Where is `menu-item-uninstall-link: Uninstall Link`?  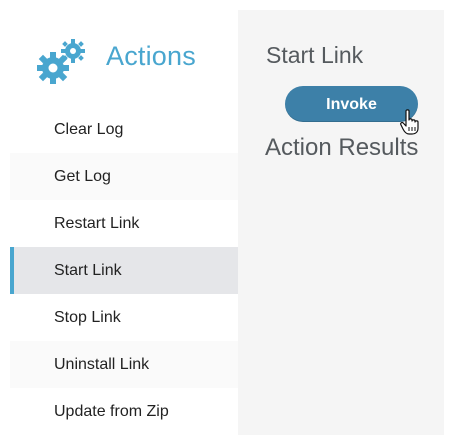 menu-item-uninstall-link: Uninstall Link is located at coordinates (124, 364).